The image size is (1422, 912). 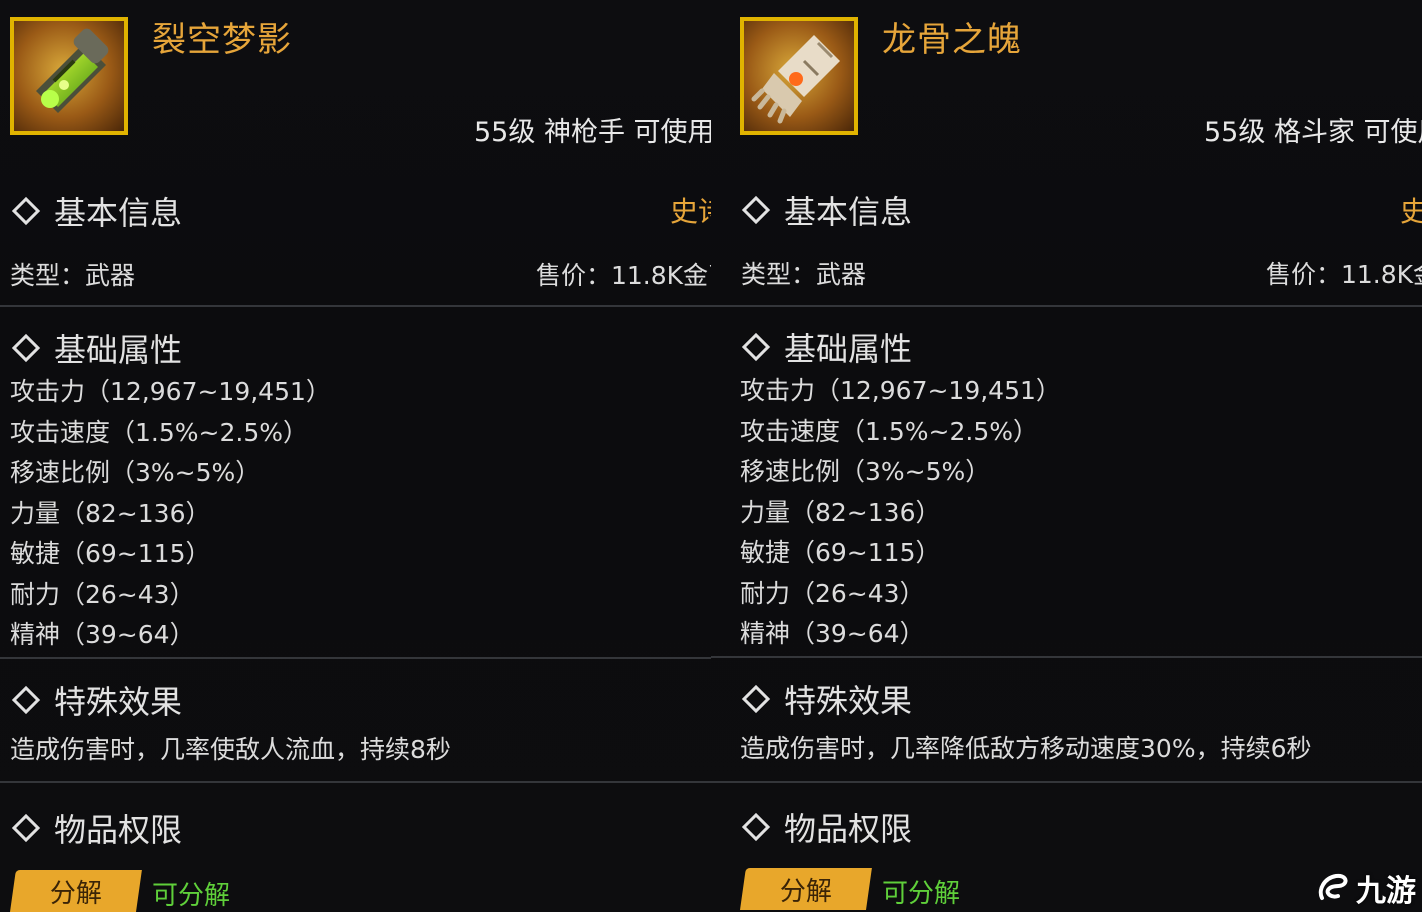 I want to click on special-effect-text: 造成伤害时，几率降低敌方移动速度30%，持续6秒, so click(x=1026, y=748).